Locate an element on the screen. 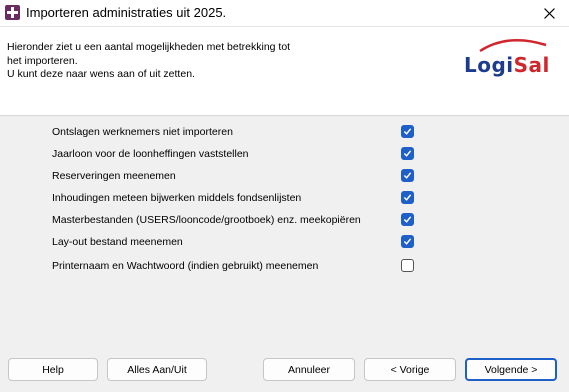  header-line-2: het importeren. is located at coordinates (42, 60).